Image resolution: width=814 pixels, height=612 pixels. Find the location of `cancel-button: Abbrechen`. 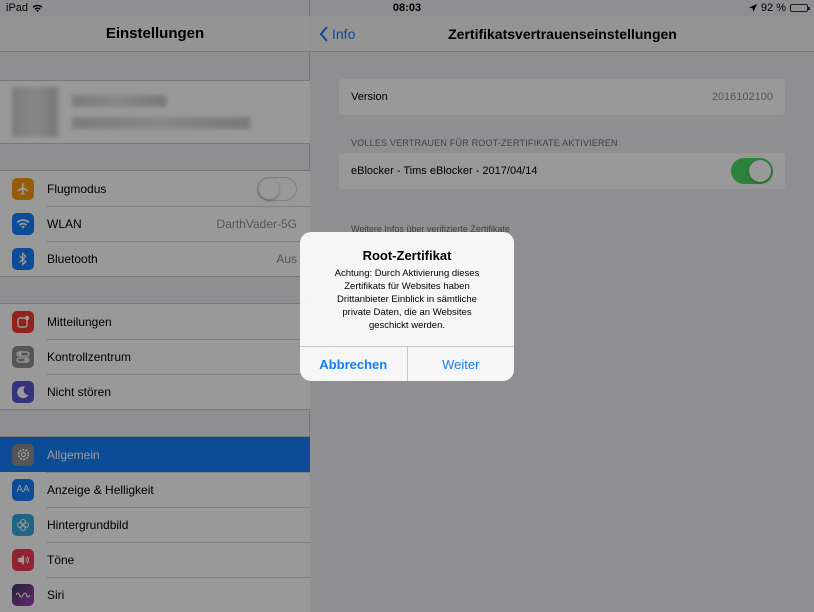

cancel-button: Abbrechen is located at coordinates (354, 364).